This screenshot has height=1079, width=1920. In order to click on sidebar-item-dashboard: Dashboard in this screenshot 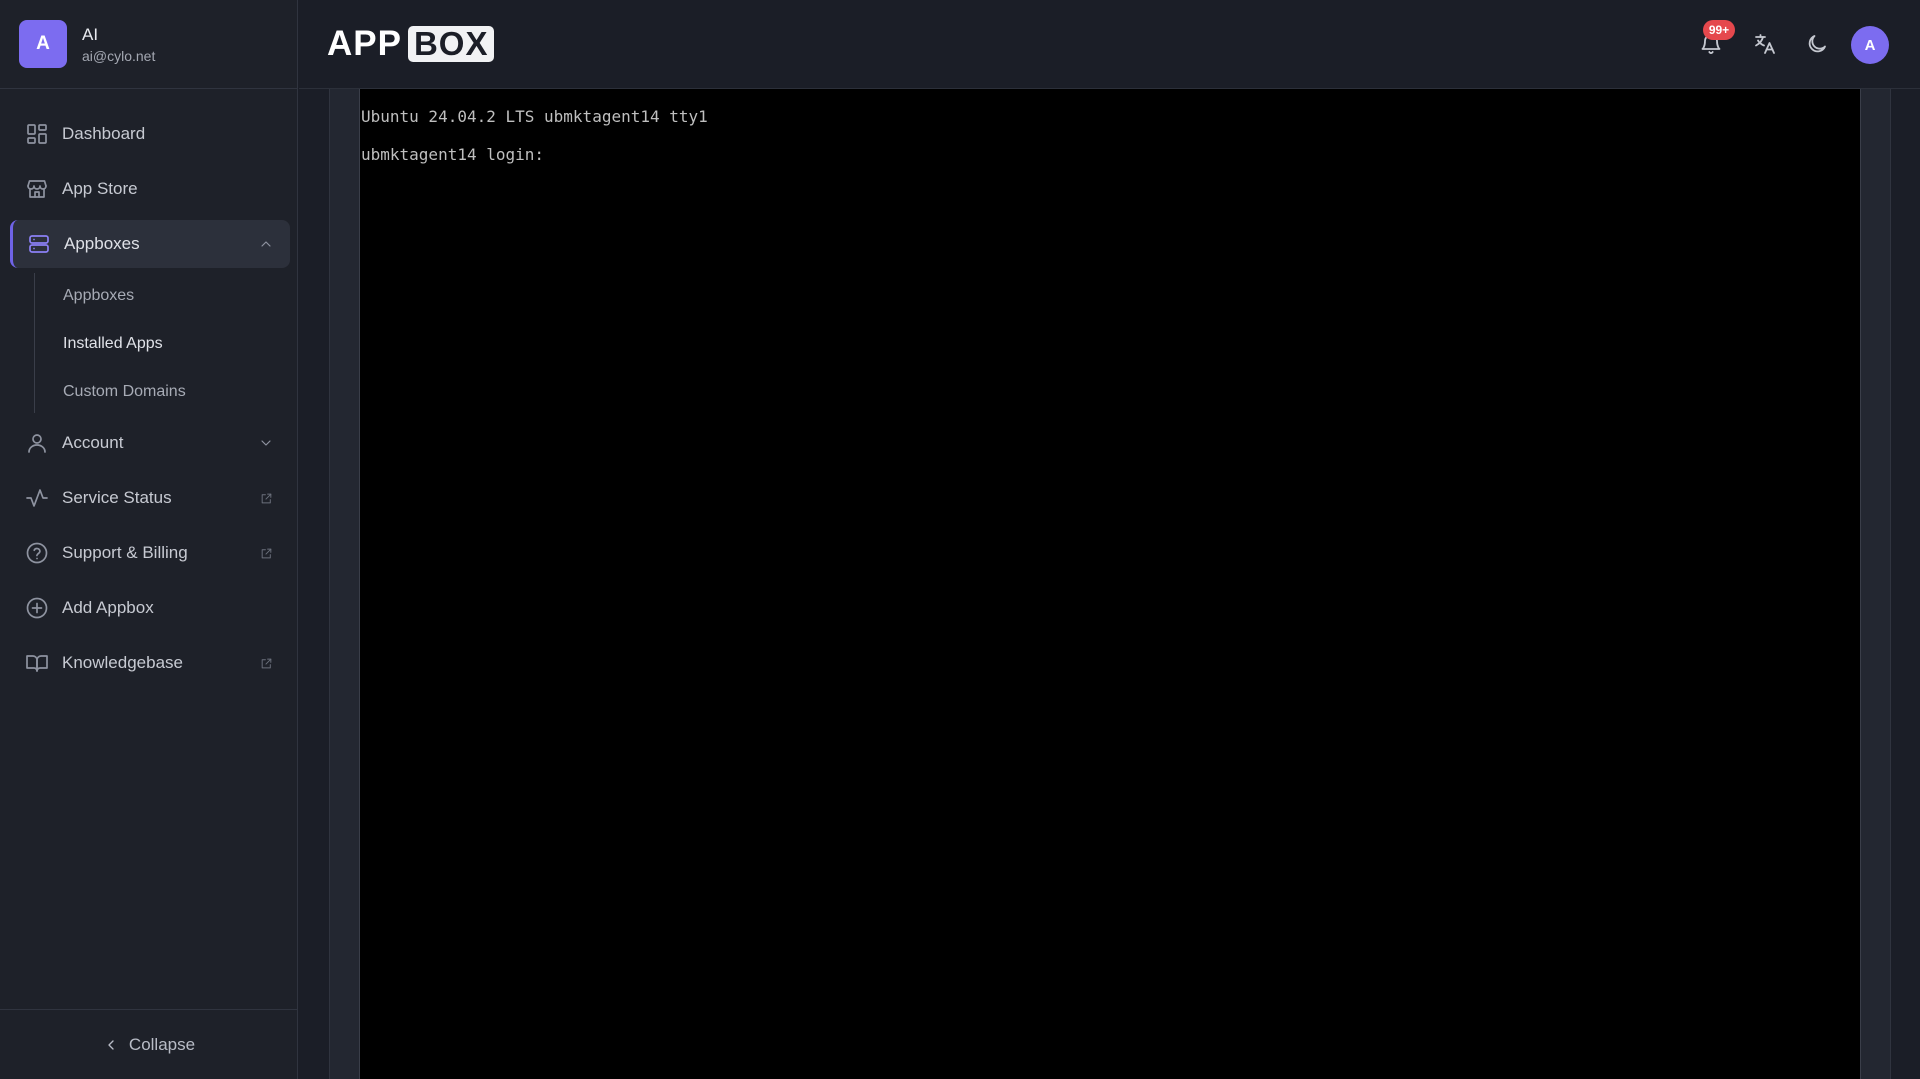, I will do `click(150, 134)`.